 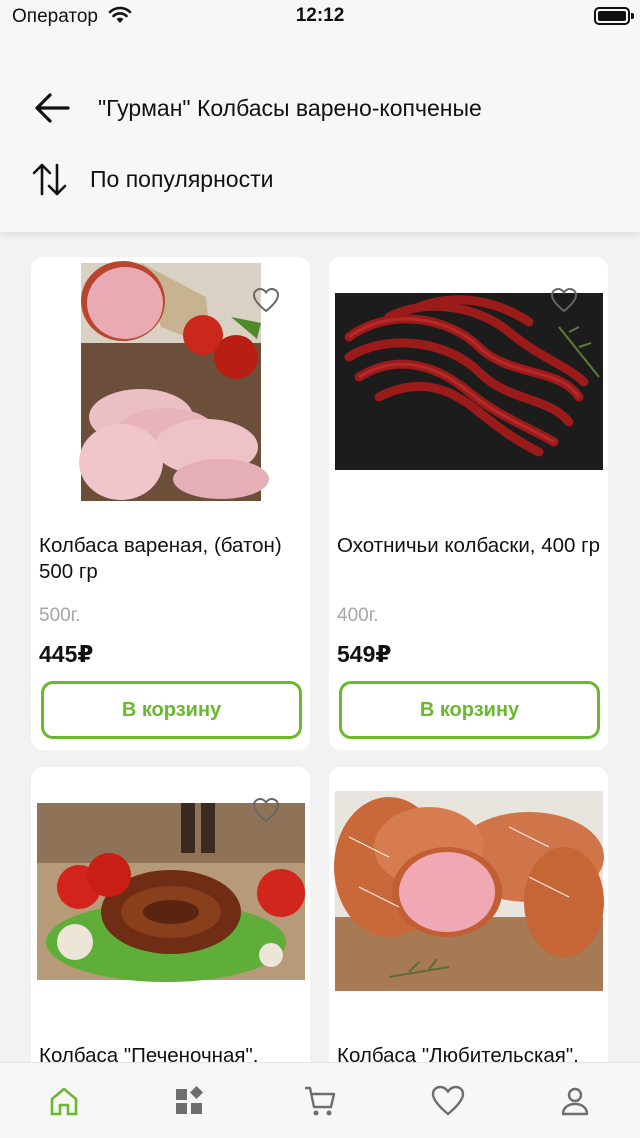 What do you see at coordinates (358, 615) in the screenshot?
I see `product-weight: 400г.` at bounding box center [358, 615].